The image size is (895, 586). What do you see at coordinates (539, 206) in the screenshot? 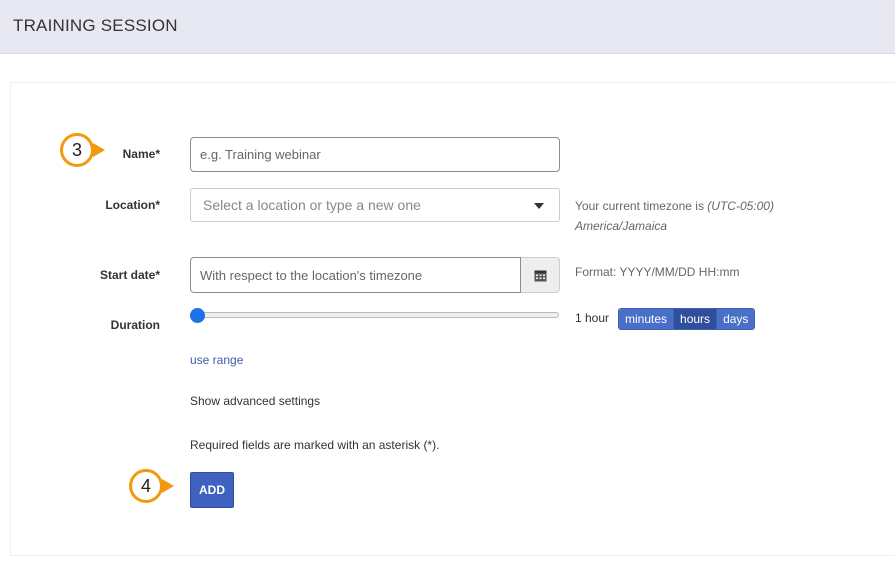
I see `chevron-down-icon` at bounding box center [539, 206].